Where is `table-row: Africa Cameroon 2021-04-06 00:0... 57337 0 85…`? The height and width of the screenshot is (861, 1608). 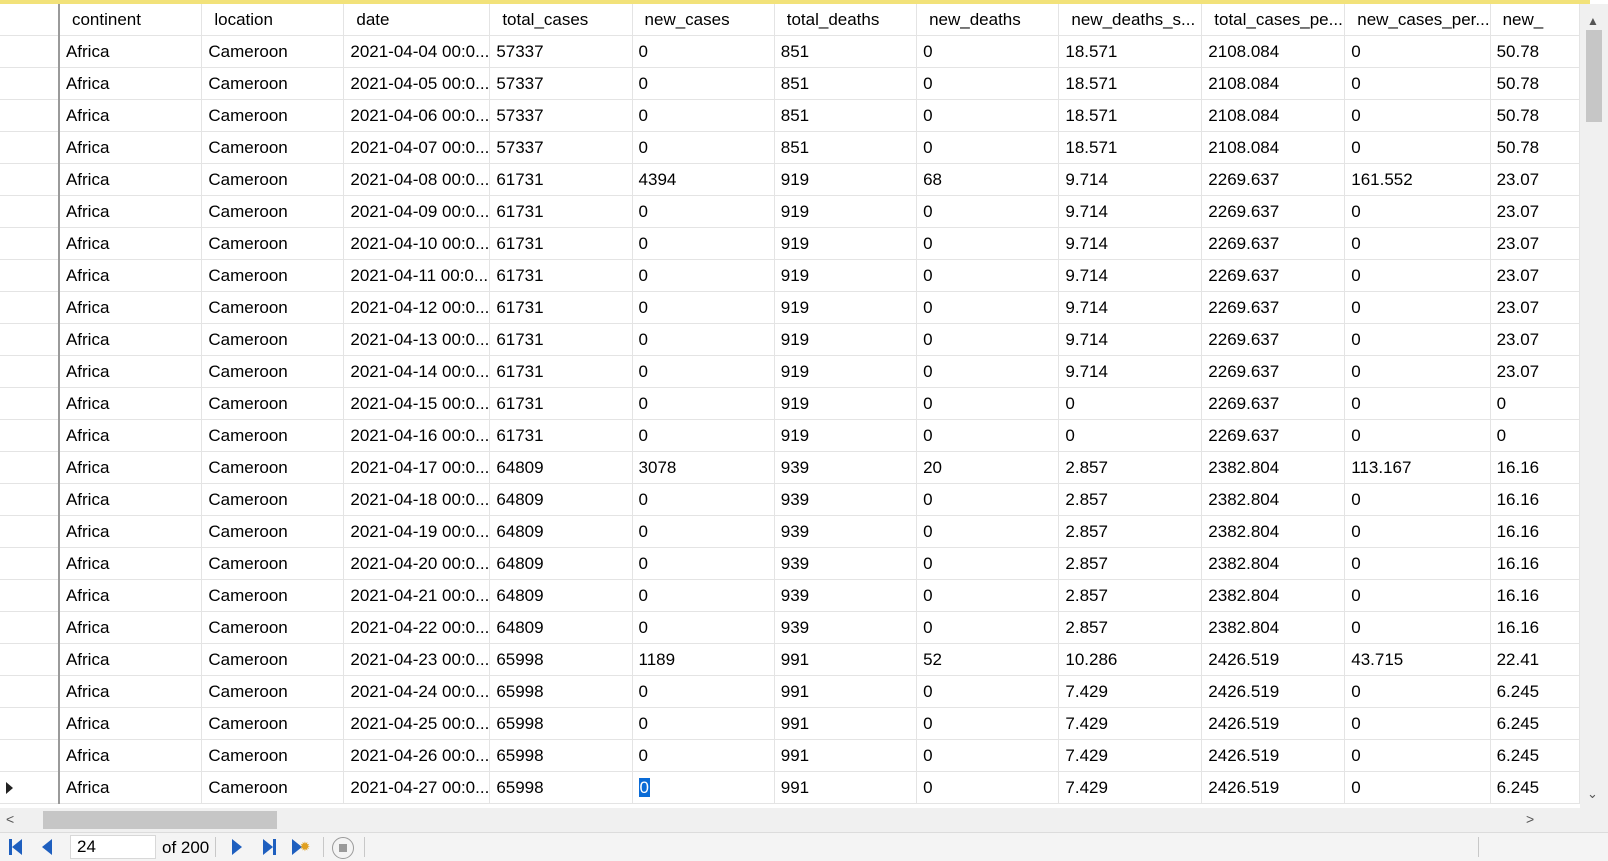
table-row: Africa Cameroon 2021-04-06 00:0... 57337 0 85… is located at coordinates (790, 115).